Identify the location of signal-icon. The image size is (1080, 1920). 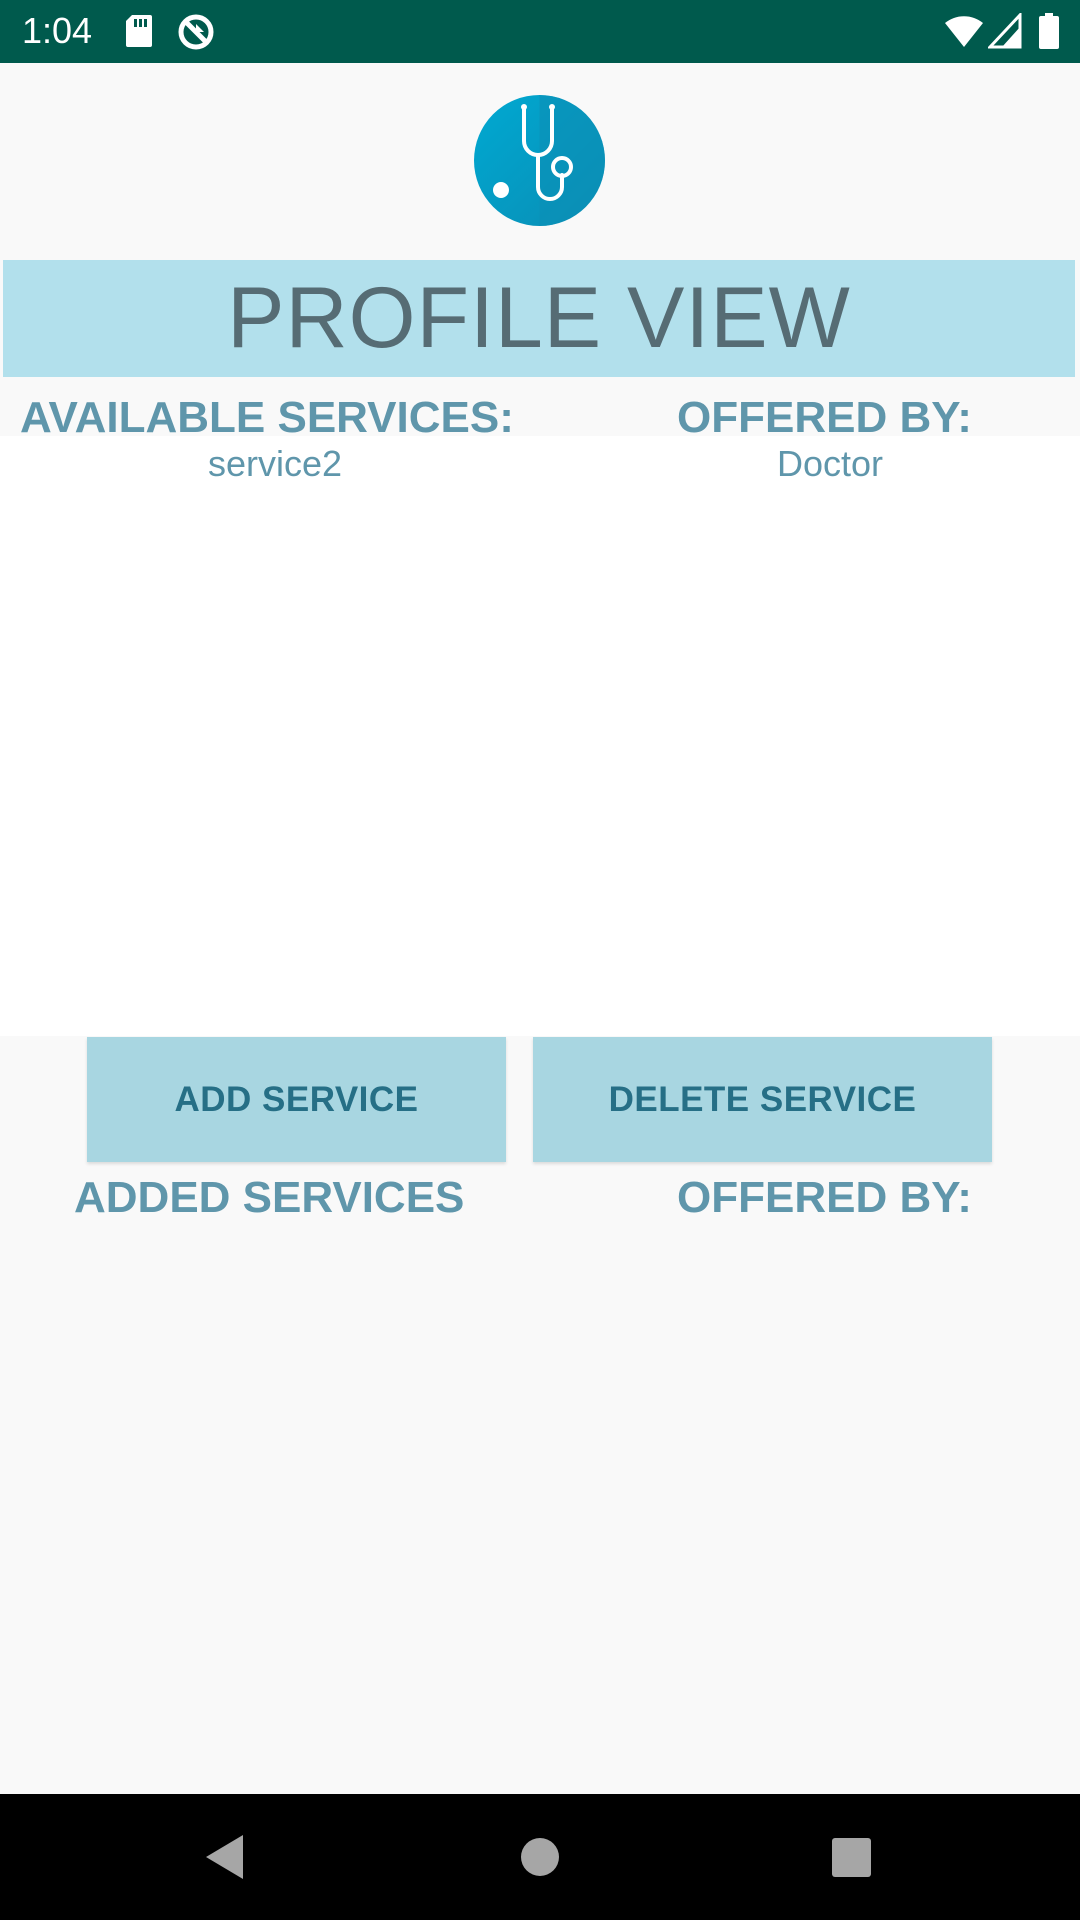
(1005, 31).